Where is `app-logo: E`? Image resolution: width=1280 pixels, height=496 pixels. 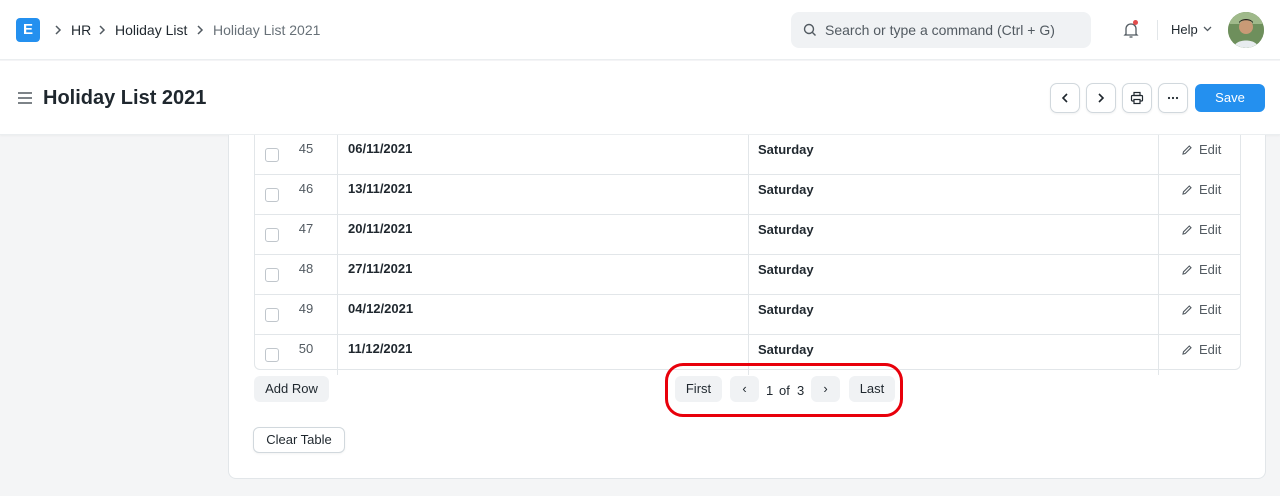
app-logo: E is located at coordinates (28, 30).